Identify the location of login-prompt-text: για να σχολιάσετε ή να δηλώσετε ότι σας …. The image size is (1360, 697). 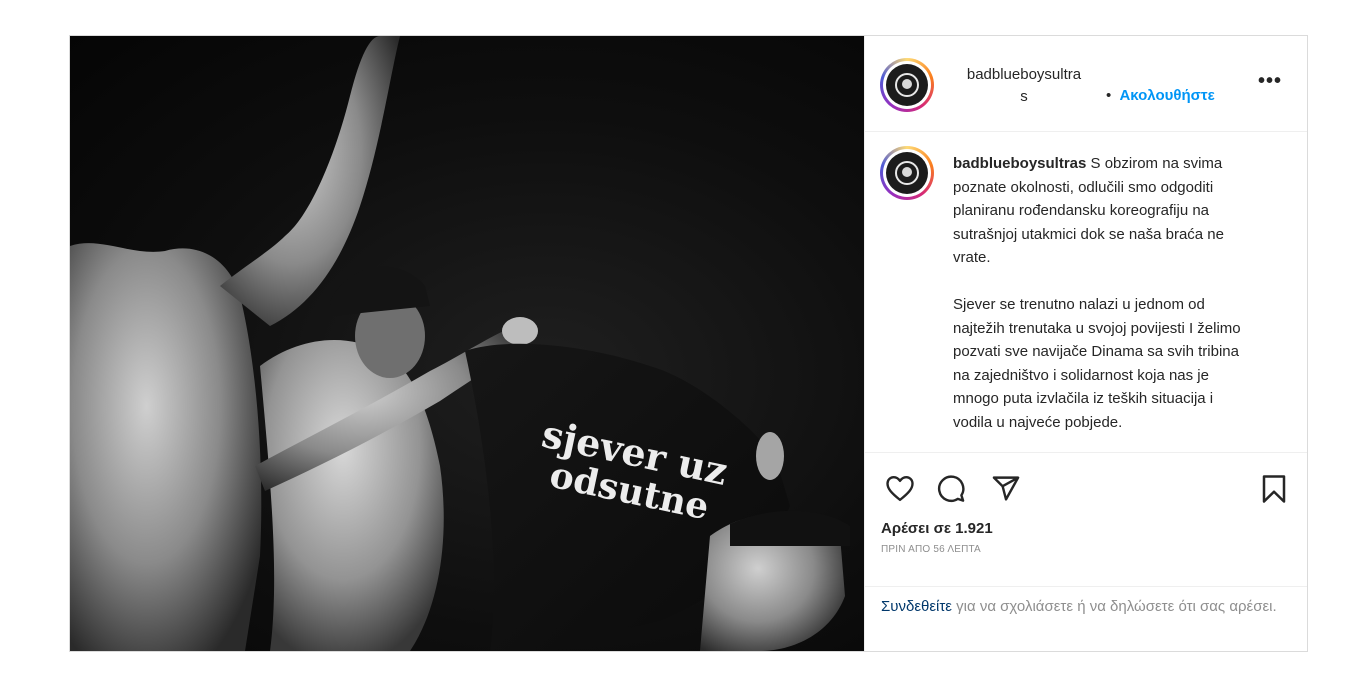
(1114, 606).